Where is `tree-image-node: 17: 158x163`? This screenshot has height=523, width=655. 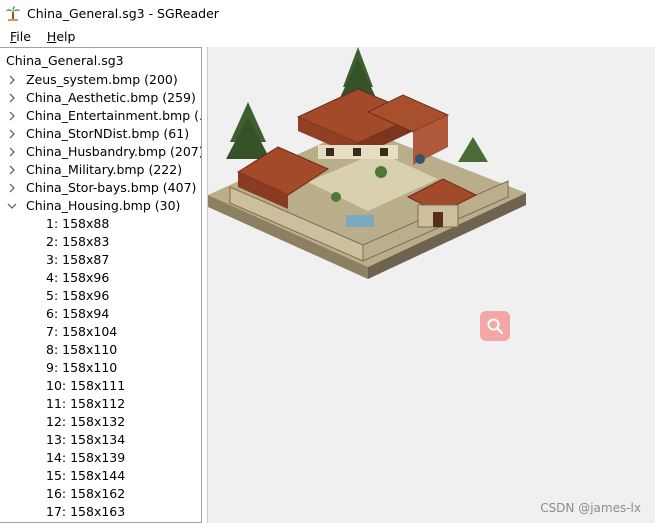
tree-image-node: 17: 158x163 is located at coordinates (100, 512).